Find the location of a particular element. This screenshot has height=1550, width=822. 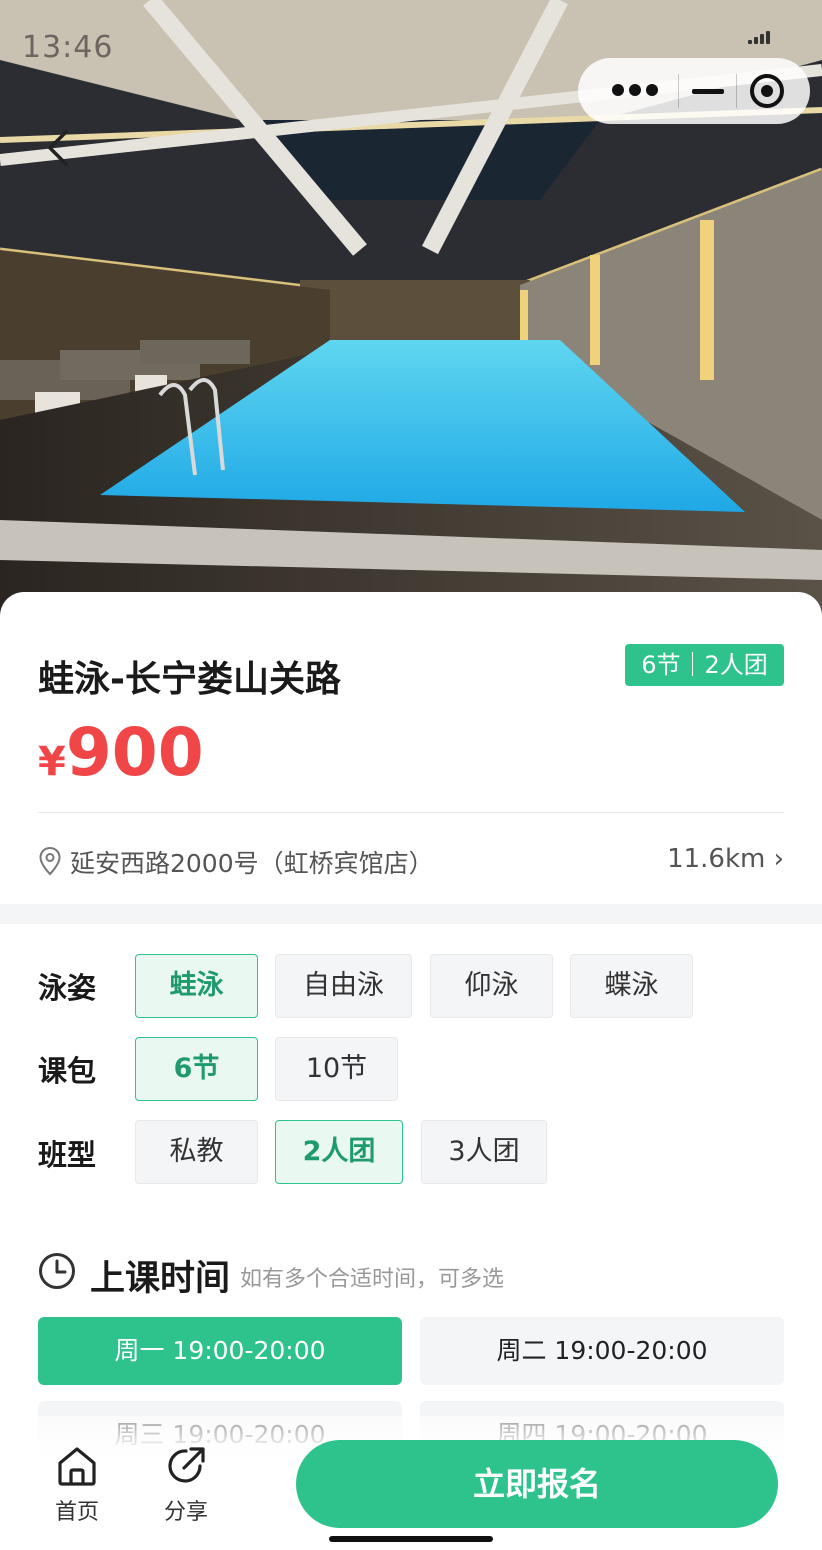

class-option-2-person: 2人团 is located at coordinates (339, 1152).